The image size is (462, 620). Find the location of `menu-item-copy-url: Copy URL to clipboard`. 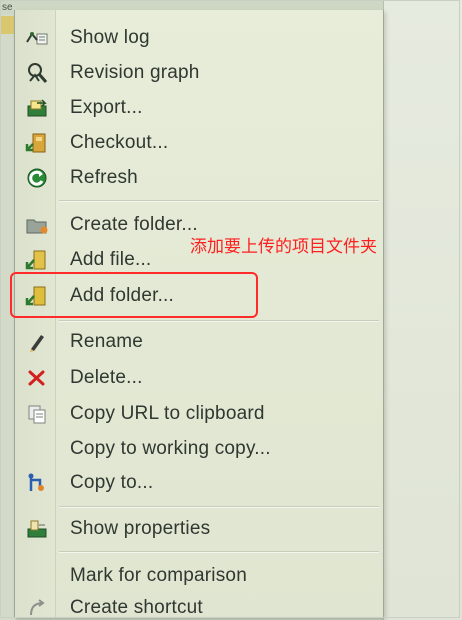

menu-item-copy-url: Copy URL to clipboard is located at coordinates (199, 414).